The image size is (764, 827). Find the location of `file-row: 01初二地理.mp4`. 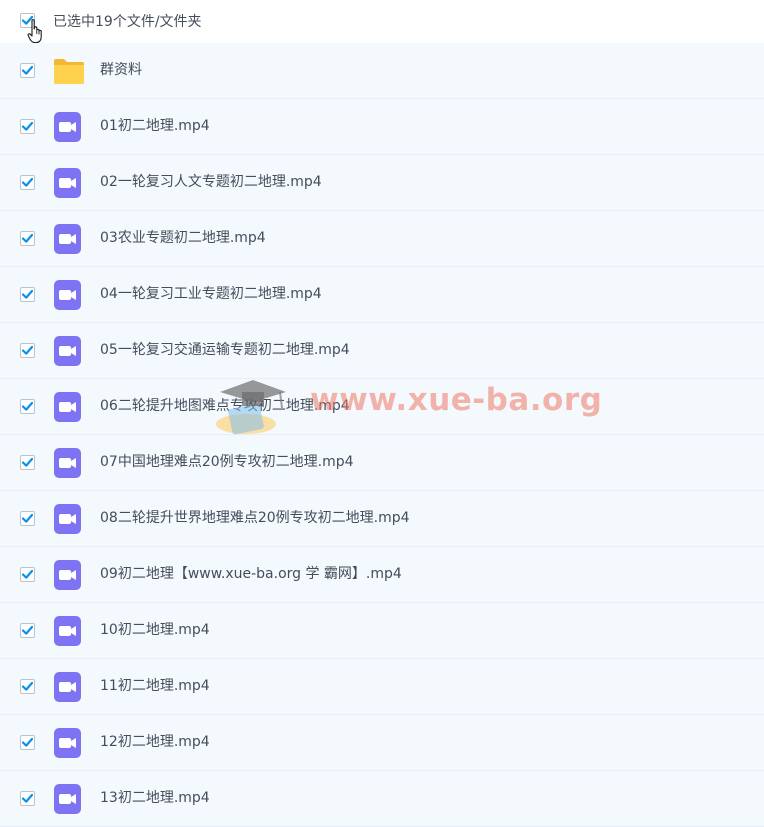

file-row: 01初二地理.mp4 is located at coordinates (382, 127).